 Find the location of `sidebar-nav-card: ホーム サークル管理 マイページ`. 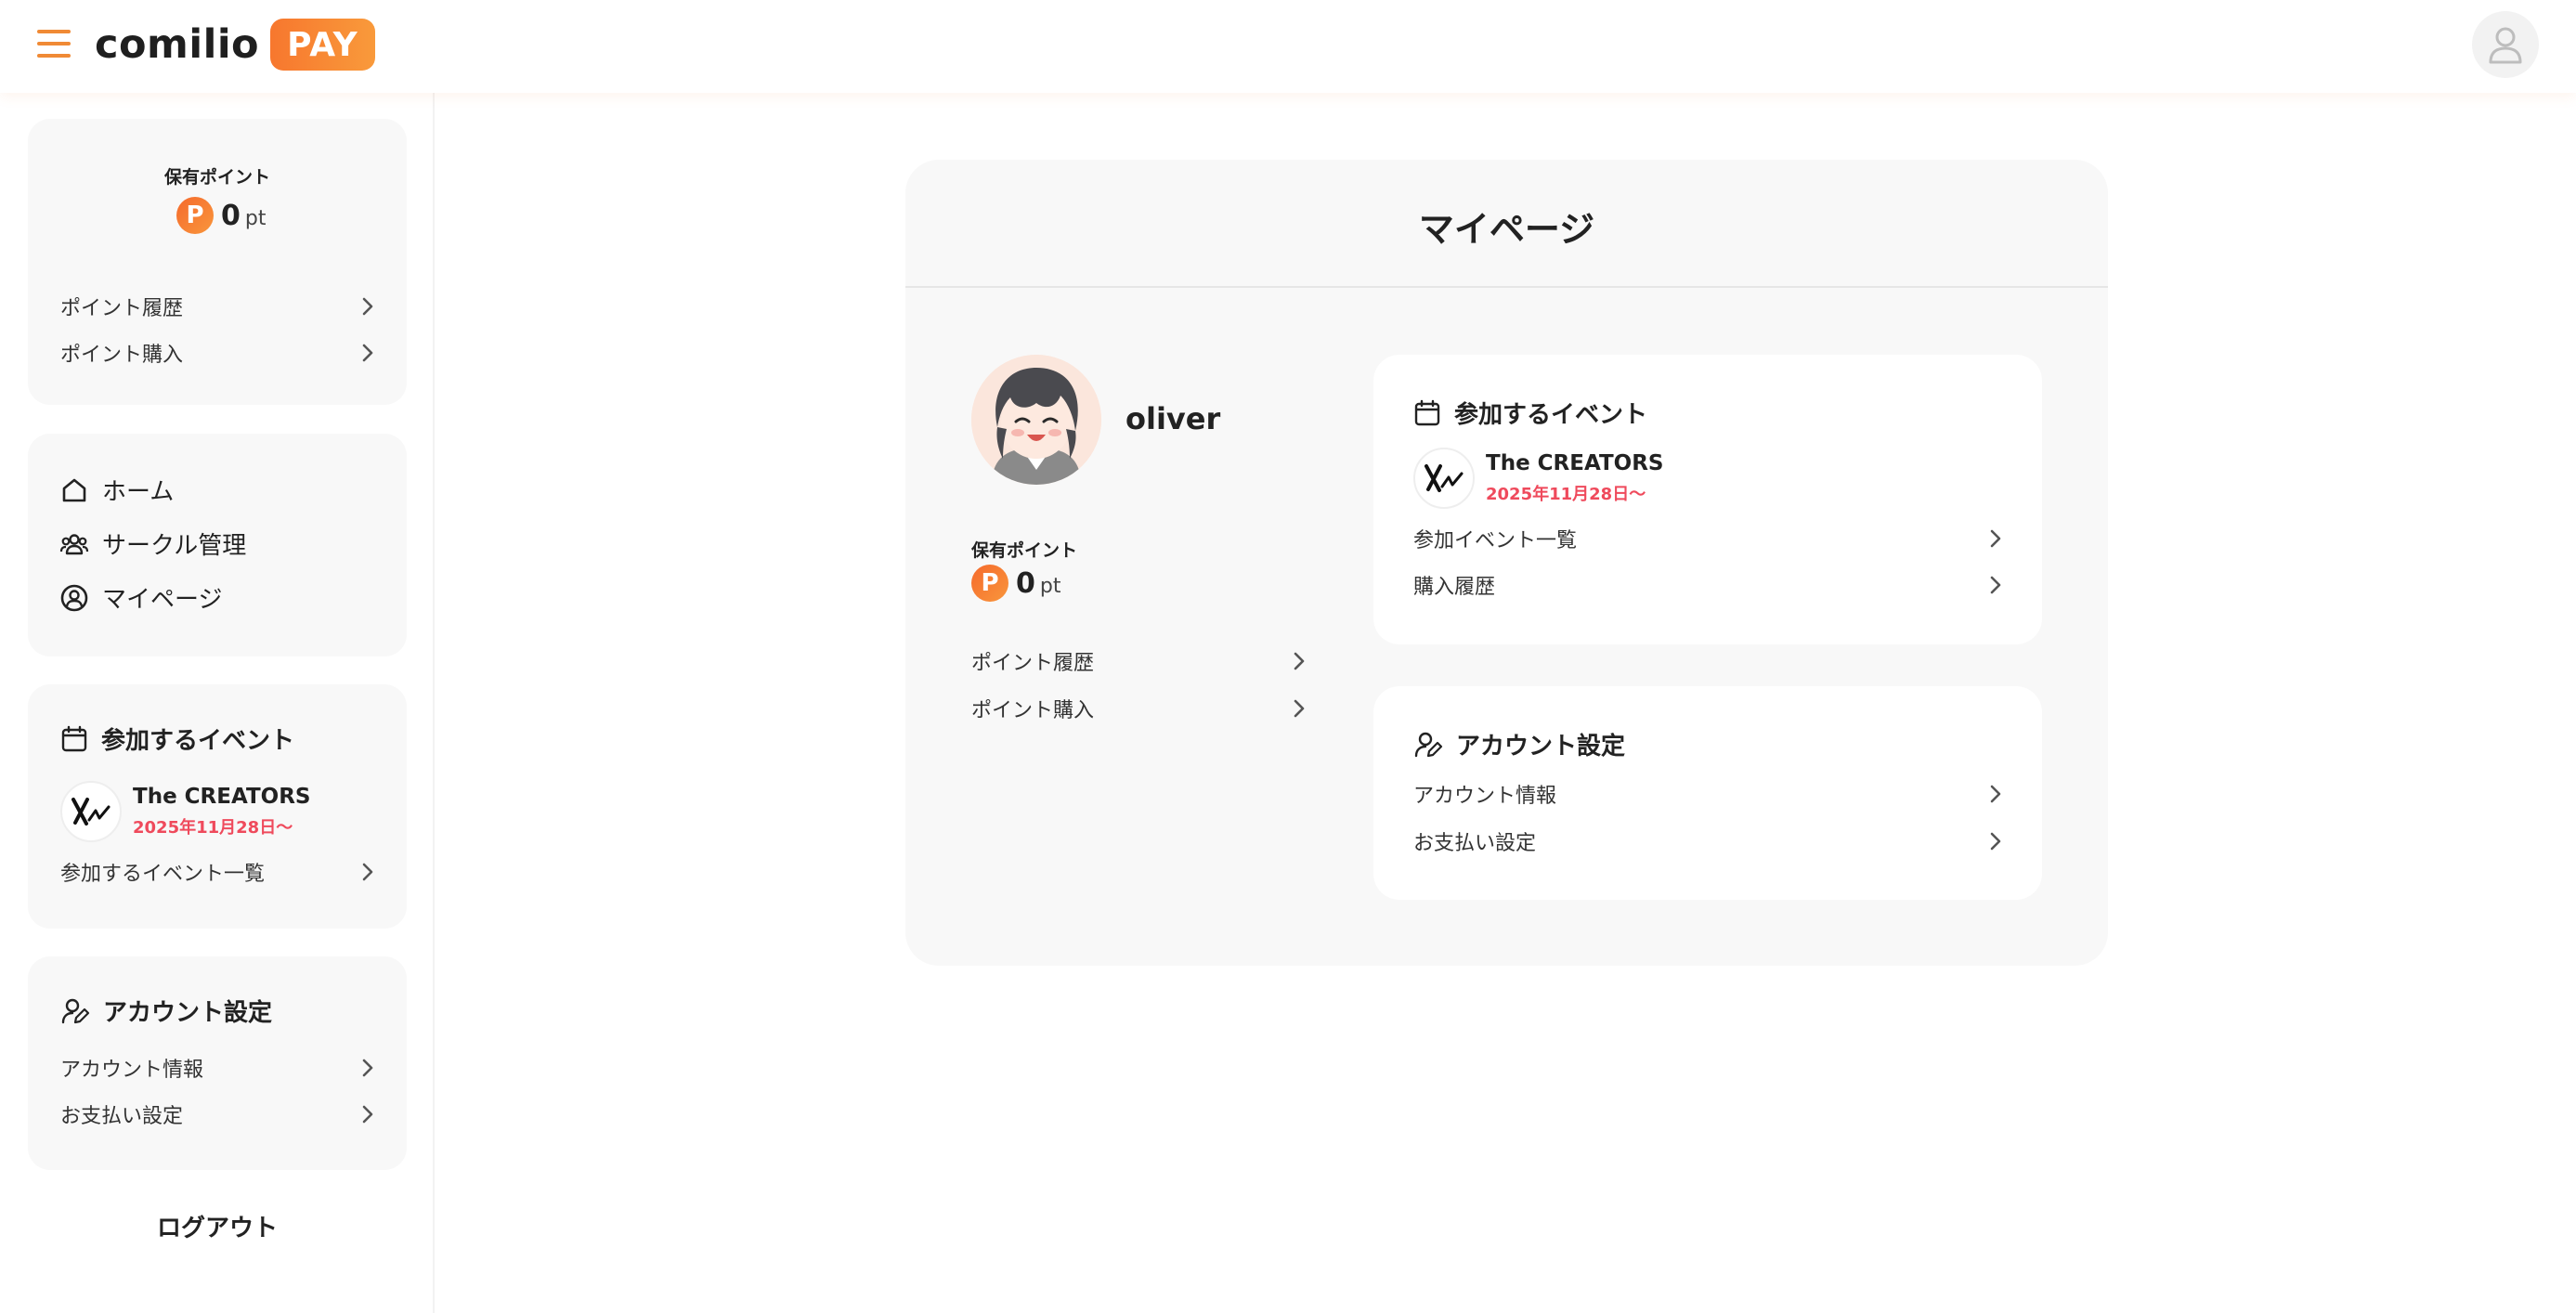

sidebar-nav-card: ホーム サークル管理 マイページ is located at coordinates (217, 545).